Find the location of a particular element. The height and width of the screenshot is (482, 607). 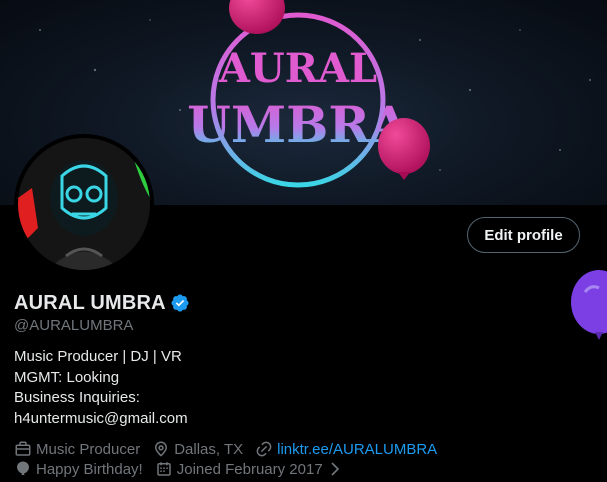

profile-avatar is located at coordinates (84, 204).